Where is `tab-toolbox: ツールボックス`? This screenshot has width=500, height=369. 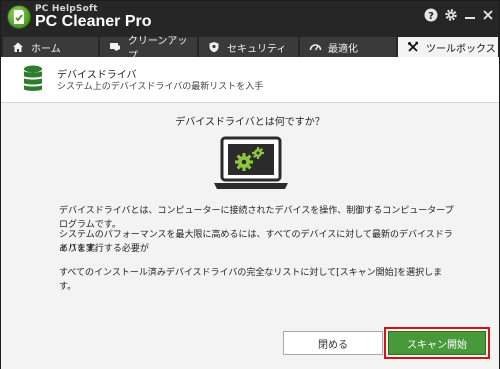
tab-toolbox: ツールボックス is located at coordinates (448, 47).